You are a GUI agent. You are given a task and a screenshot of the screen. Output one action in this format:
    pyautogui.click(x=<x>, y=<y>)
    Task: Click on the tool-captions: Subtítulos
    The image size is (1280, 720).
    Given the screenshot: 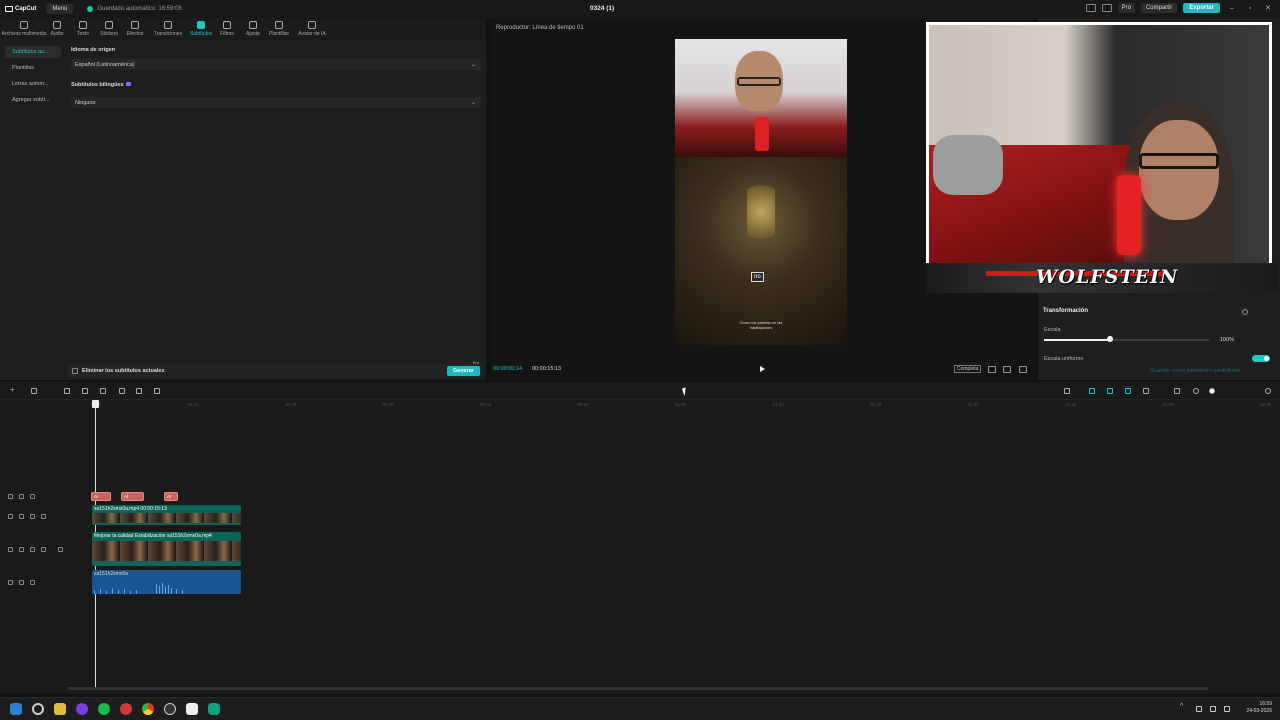 What is the action you would take?
    pyautogui.click(x=201, y=29)
    